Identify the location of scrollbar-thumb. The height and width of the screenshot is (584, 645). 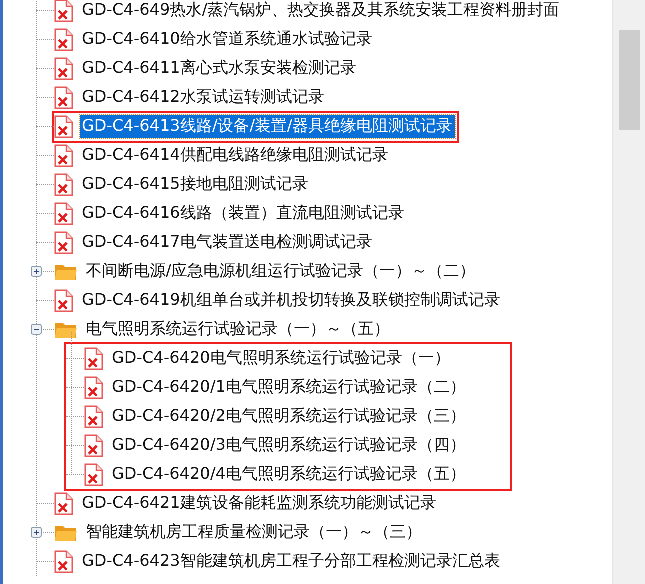
(629, 80).